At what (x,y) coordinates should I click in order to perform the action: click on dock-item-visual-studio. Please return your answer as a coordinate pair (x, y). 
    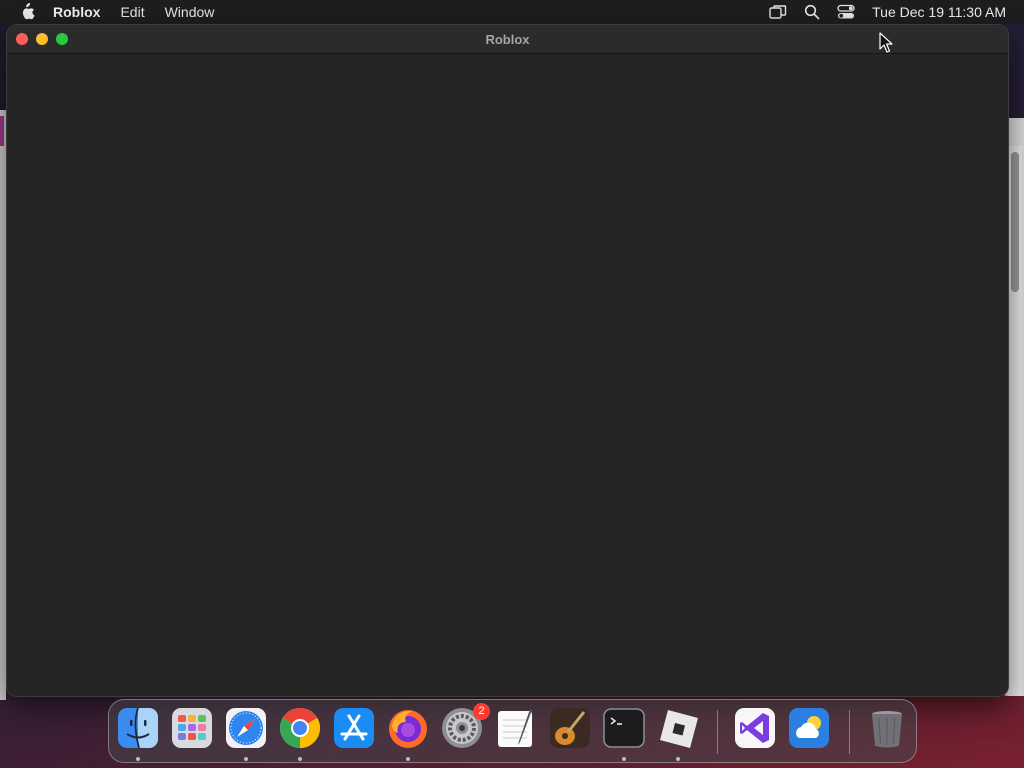
    Looking at the image, I should click on (755, 728).